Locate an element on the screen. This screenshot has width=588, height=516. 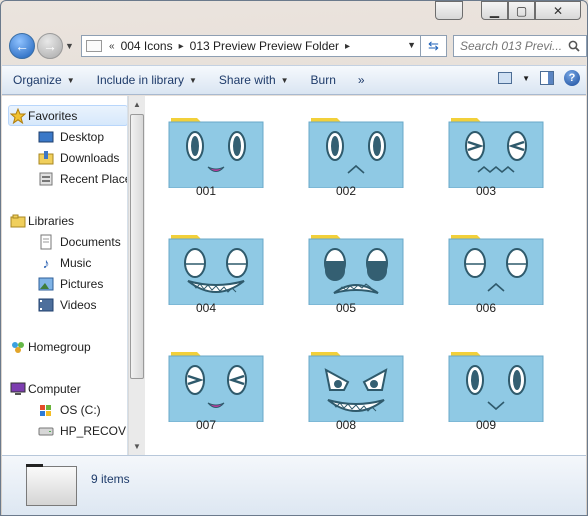
include-in-library-menu: Include in library ▼ is located at coordinates (147, 80).